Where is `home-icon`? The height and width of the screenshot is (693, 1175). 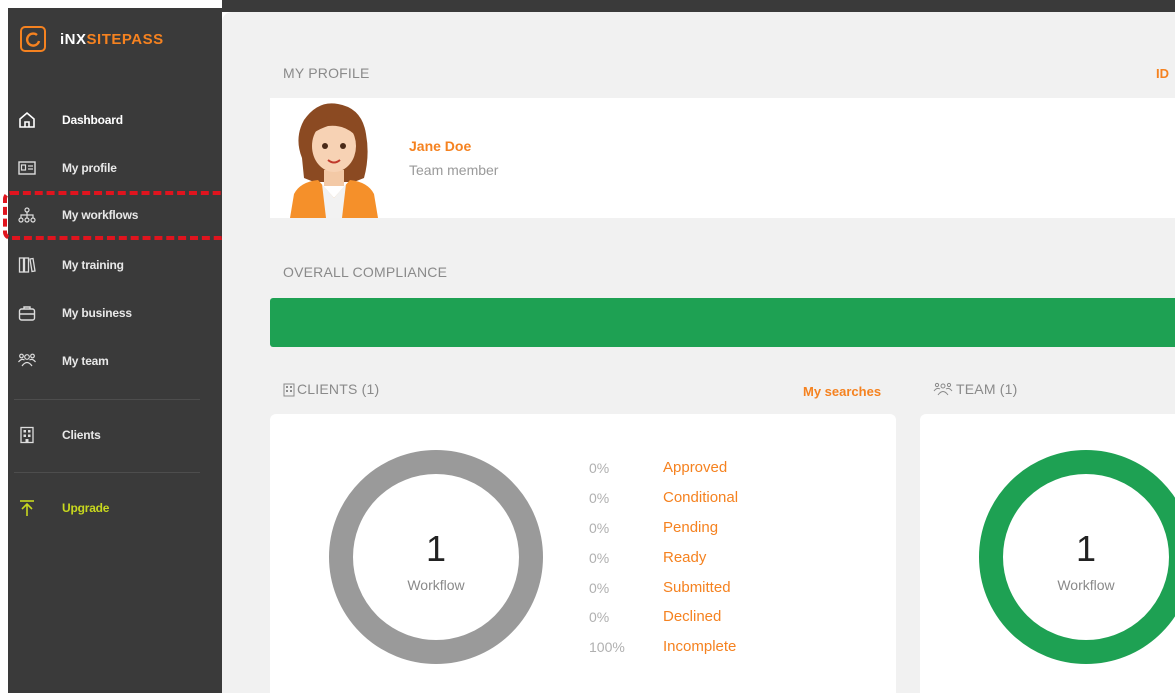
home-icon is located at coordinates (27, 119).